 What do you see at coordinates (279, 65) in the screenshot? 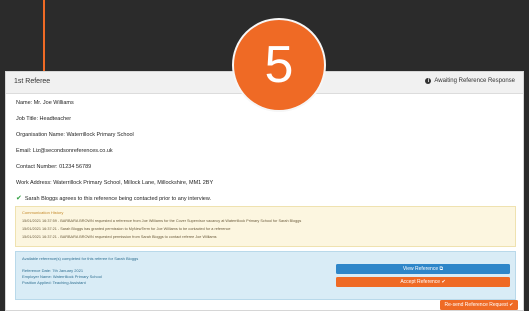
I see `step-number-badge: 5` at bounding box center [279, 65].